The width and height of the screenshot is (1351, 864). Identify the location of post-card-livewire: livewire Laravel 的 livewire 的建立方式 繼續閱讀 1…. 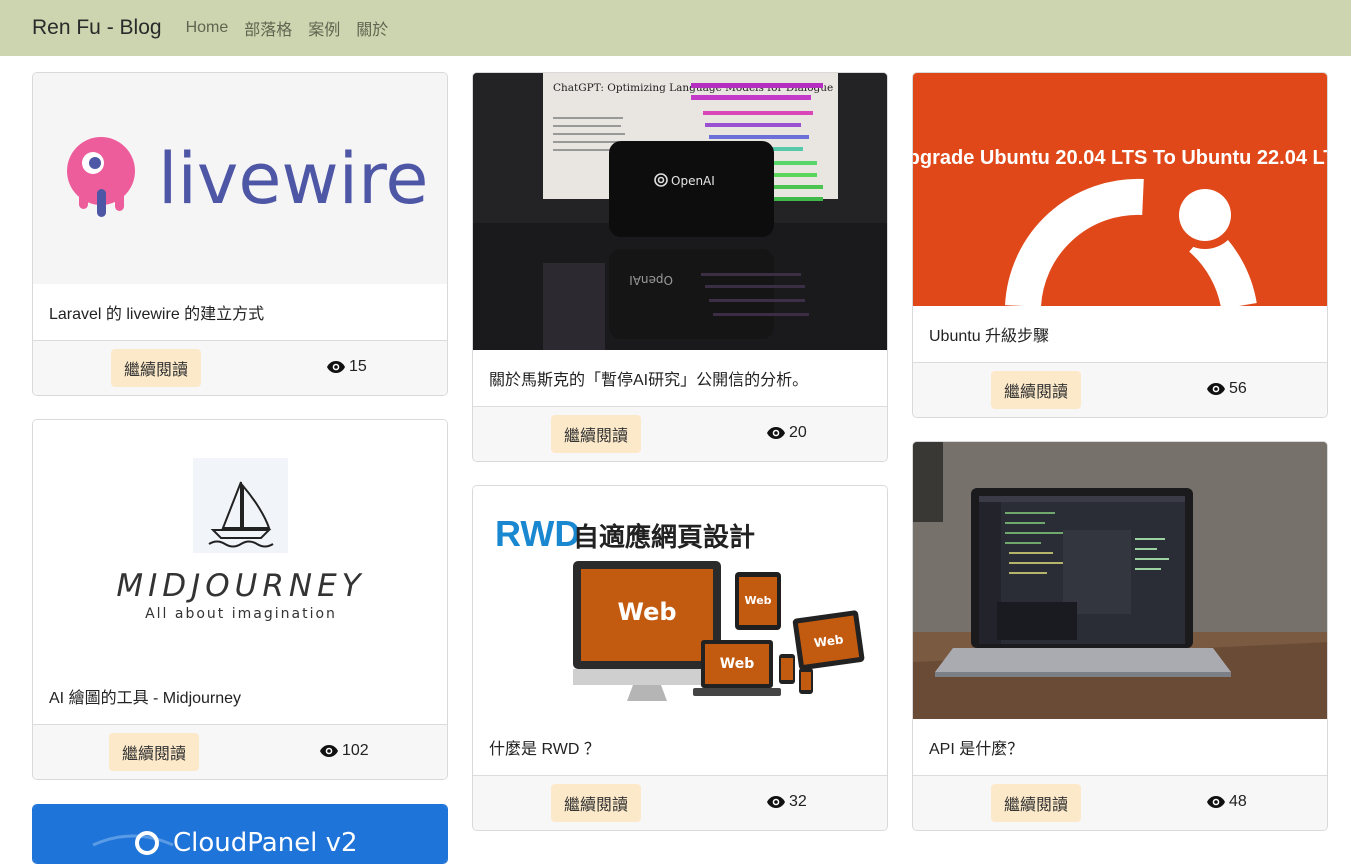
(240, 234).